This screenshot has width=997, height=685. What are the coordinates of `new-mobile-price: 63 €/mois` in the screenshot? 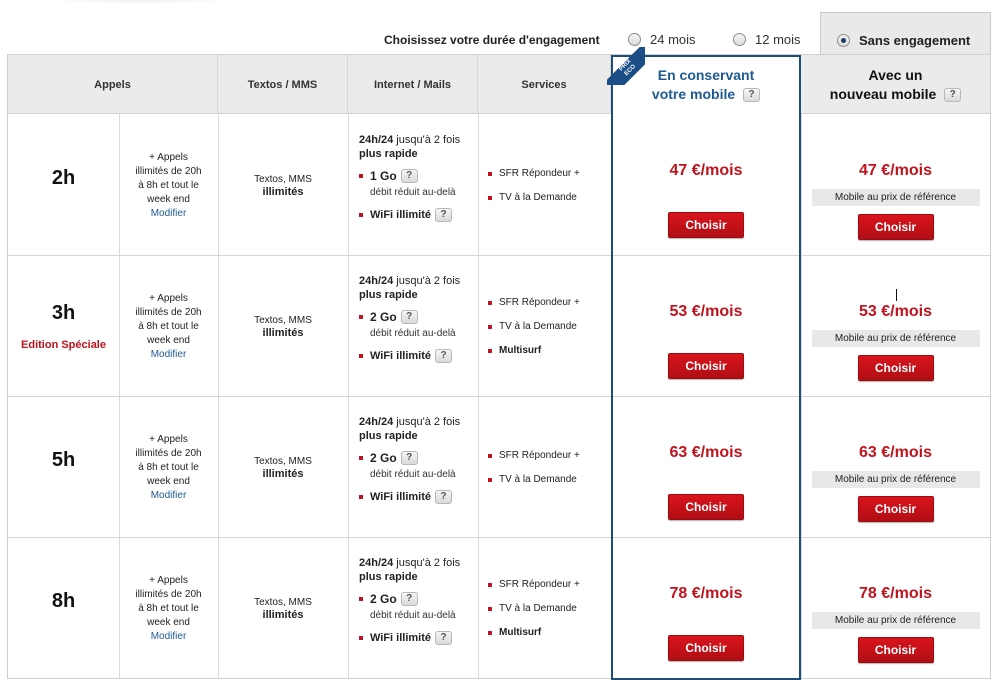 It's located at (895, 452).